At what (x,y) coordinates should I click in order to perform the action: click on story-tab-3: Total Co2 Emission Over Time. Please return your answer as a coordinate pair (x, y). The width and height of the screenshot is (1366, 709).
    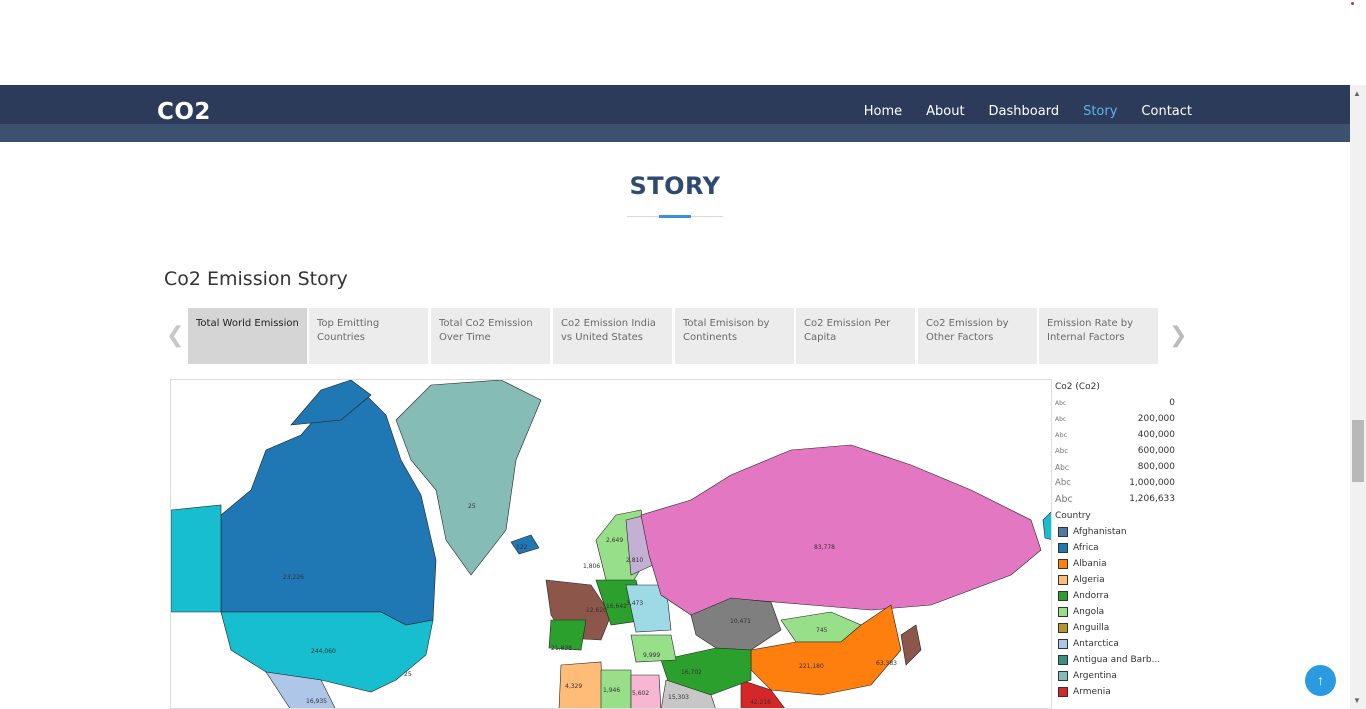
    Looking at the image, I should click on (491, 336).